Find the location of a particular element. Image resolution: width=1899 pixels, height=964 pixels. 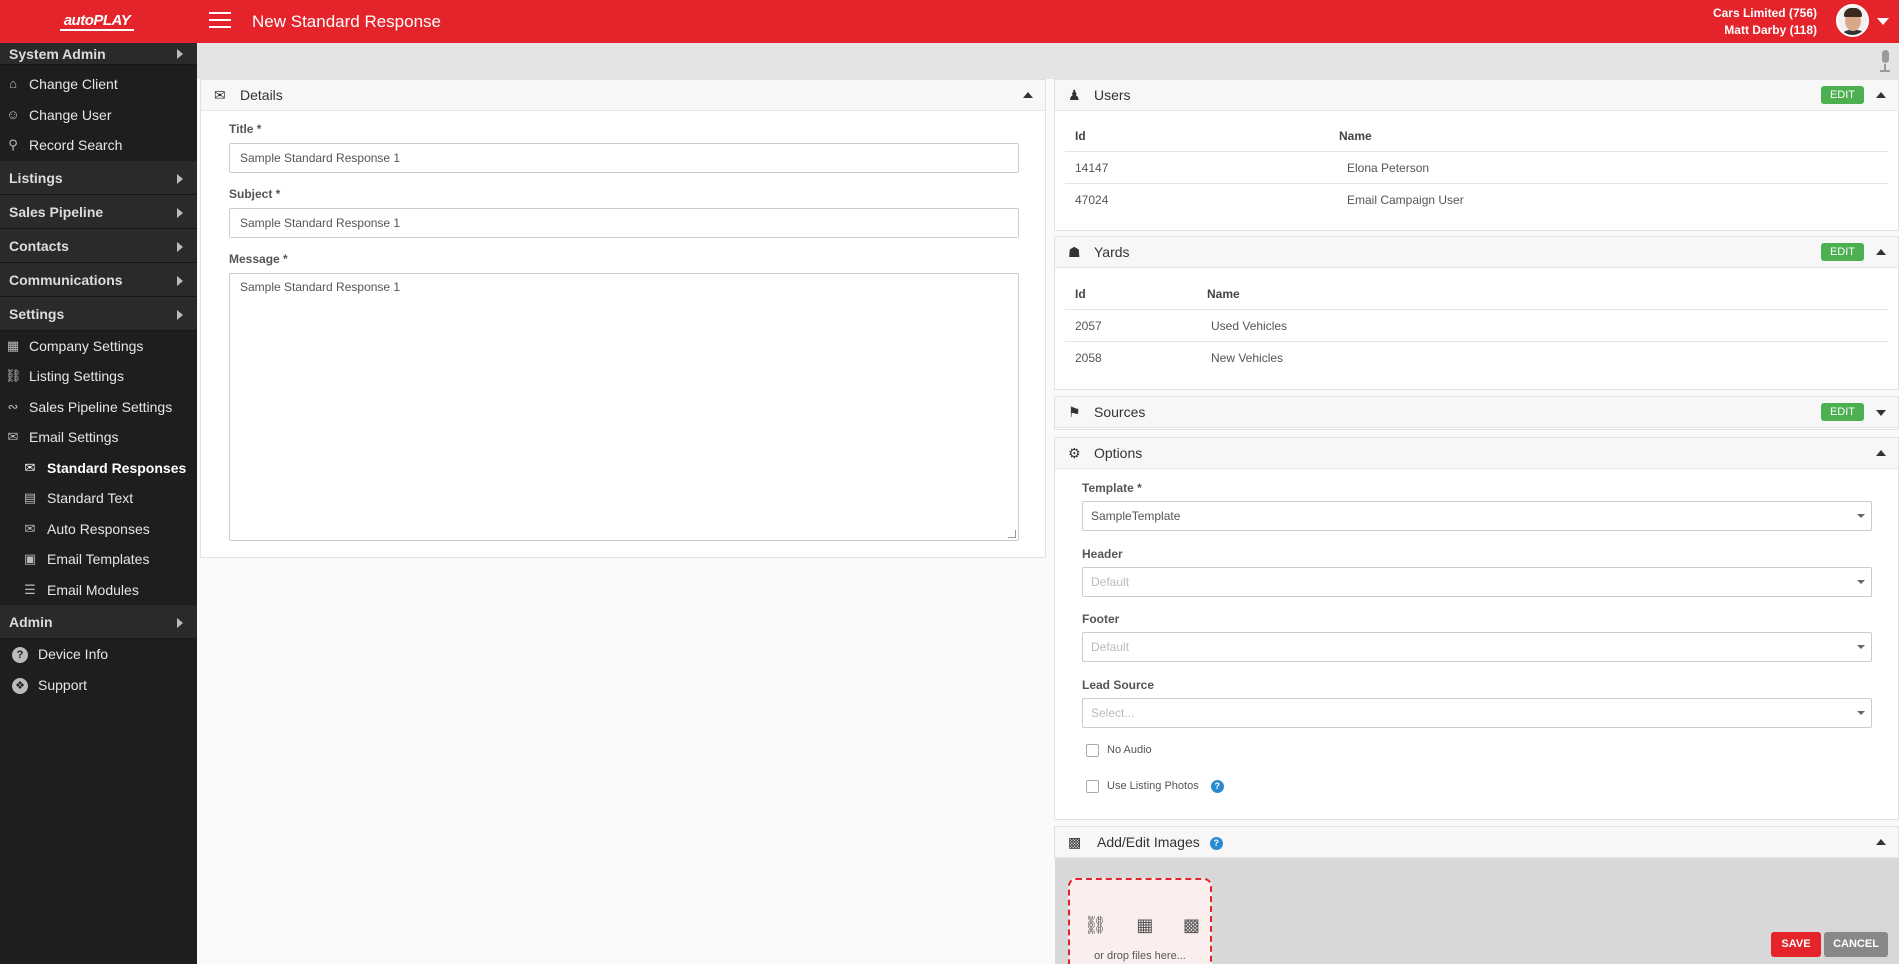

sources-heading: Sources is located at coordinates (1120, 412).